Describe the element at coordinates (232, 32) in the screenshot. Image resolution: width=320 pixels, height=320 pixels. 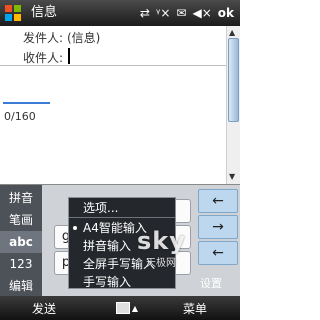
I see `scroll-up-arrow-icon: ▲` at that location.